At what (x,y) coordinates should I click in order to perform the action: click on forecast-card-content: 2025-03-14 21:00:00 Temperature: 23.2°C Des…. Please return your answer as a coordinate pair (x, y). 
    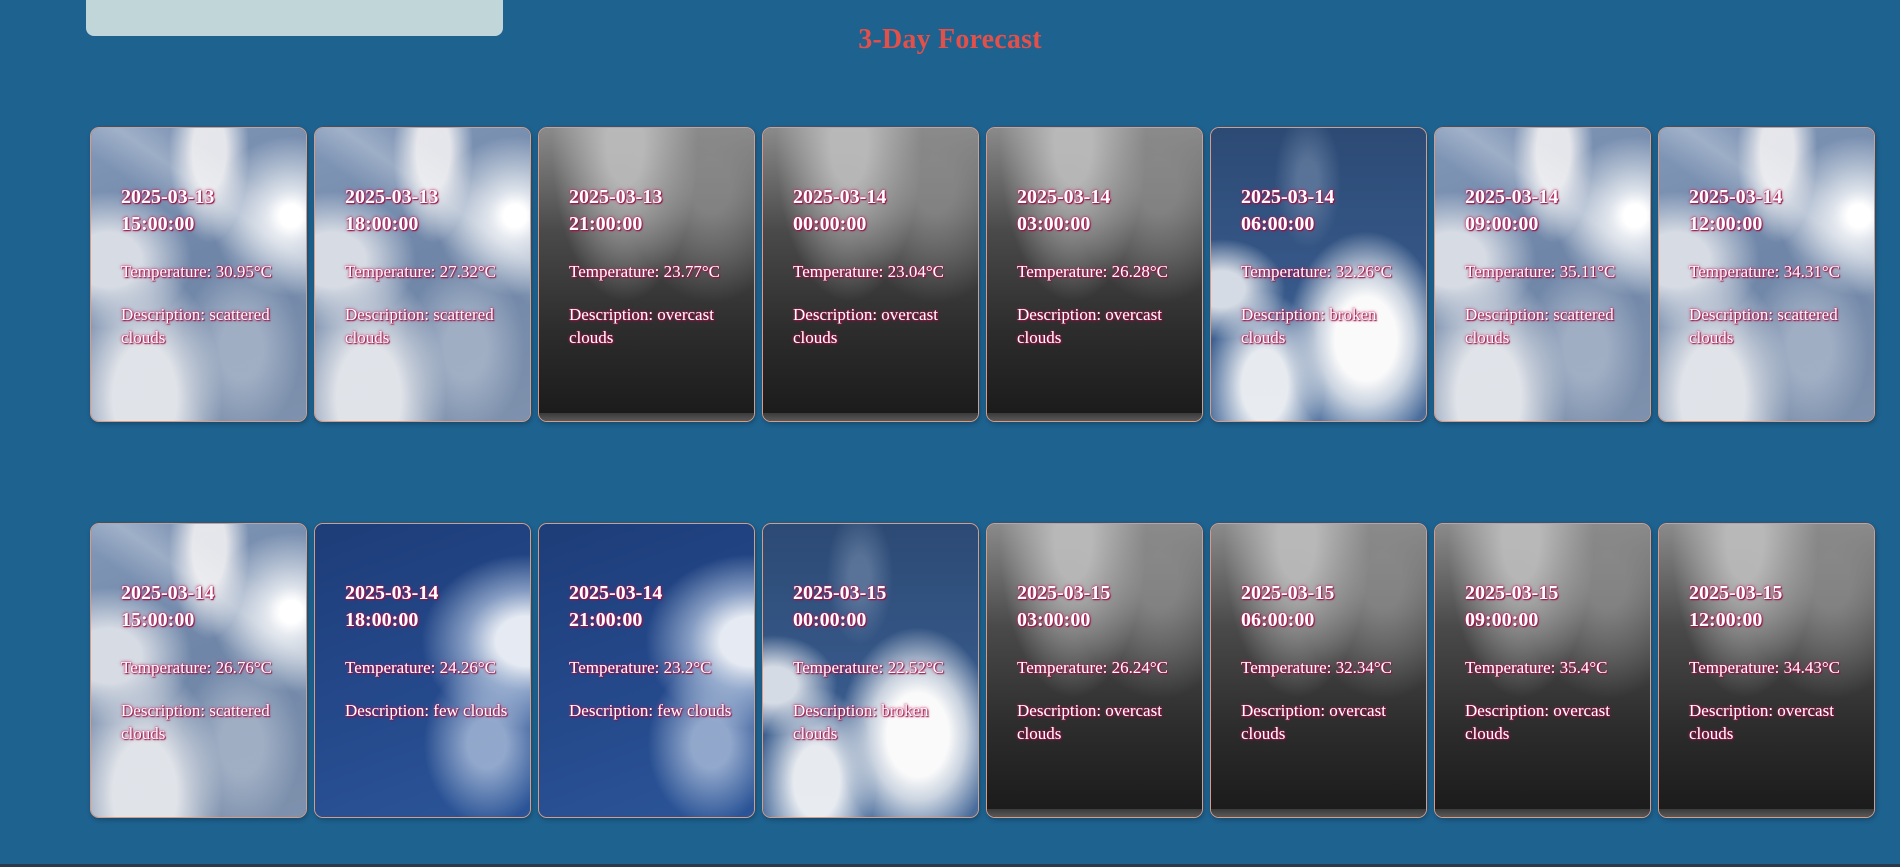
    Looking at the image, I should click on (655, 651).